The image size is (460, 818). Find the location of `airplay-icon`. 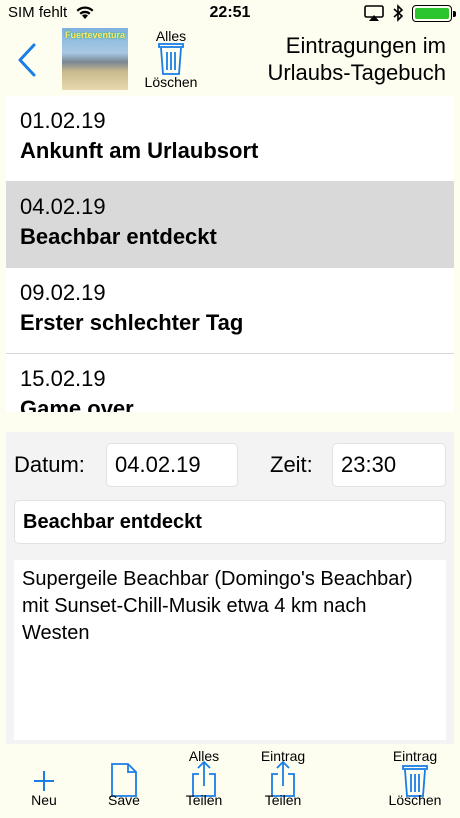

airplay-icon is located at coordinates (374, 13).